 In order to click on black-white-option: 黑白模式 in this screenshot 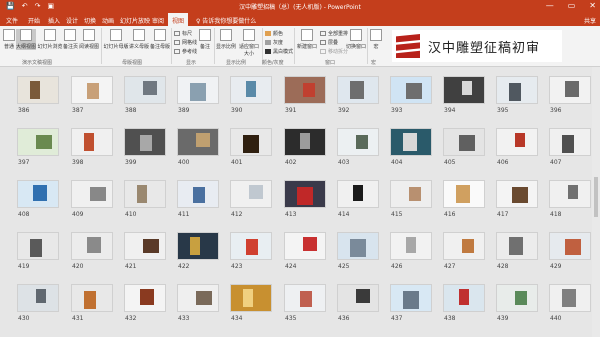, I will do `click(279, 51)`.